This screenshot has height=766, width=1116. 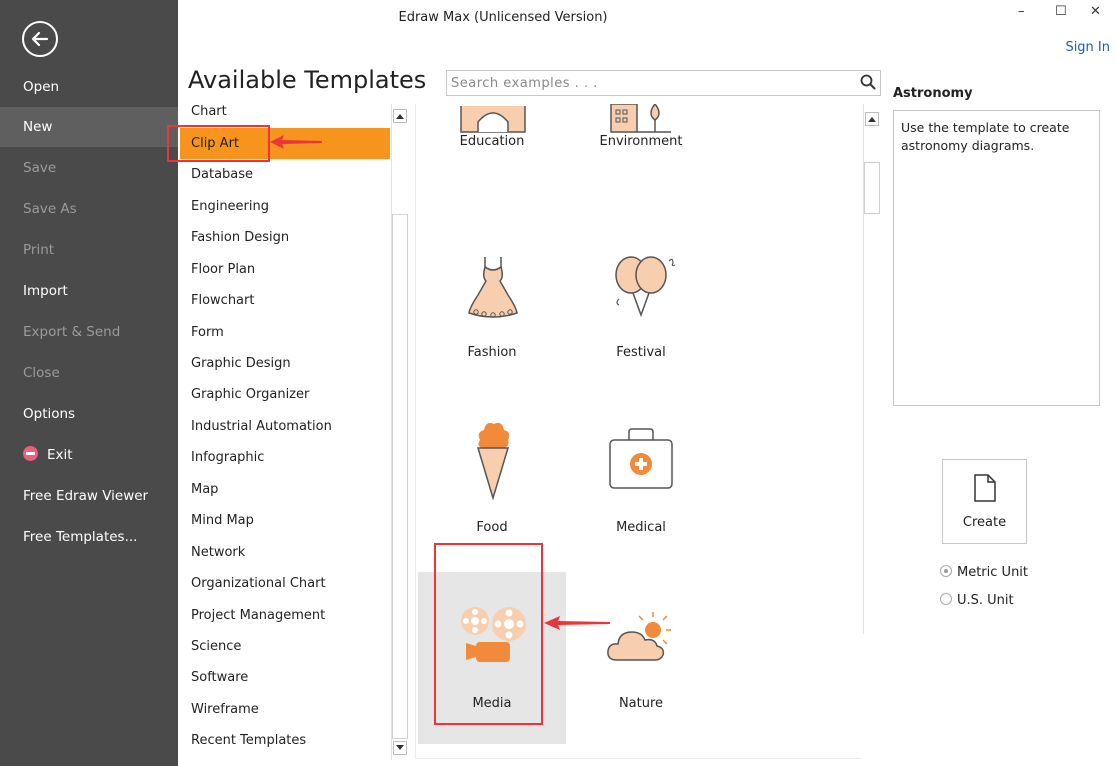 What do you see at coordinates (285, 646) in the screenshot?
I see `category-item: Science` at bounding box center [285, 646].